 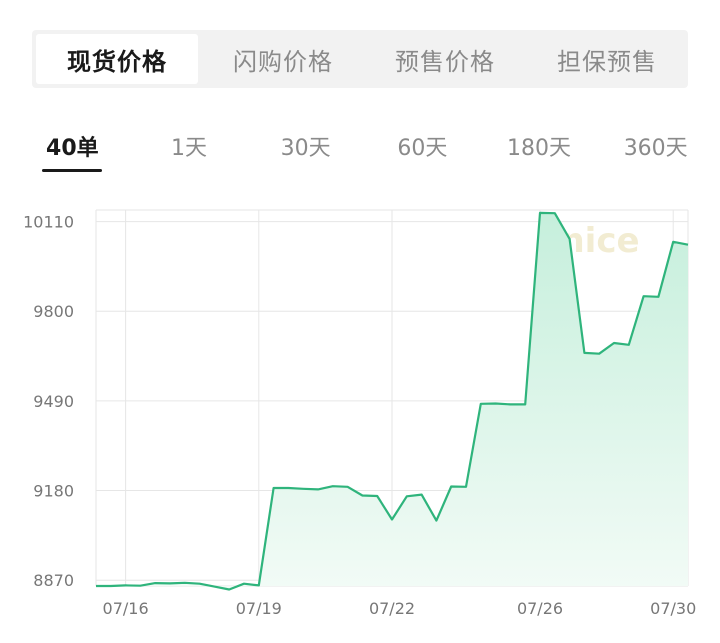 I want to click on range-tab-2: 30天, so click(x=305, y=148).